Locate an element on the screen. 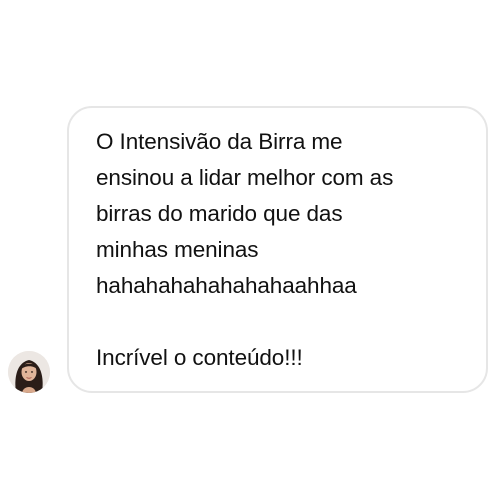 This screenshot has height=500, width=500. message-line: ensinou a lidar melhor com as is located at coordinates (245, 177).